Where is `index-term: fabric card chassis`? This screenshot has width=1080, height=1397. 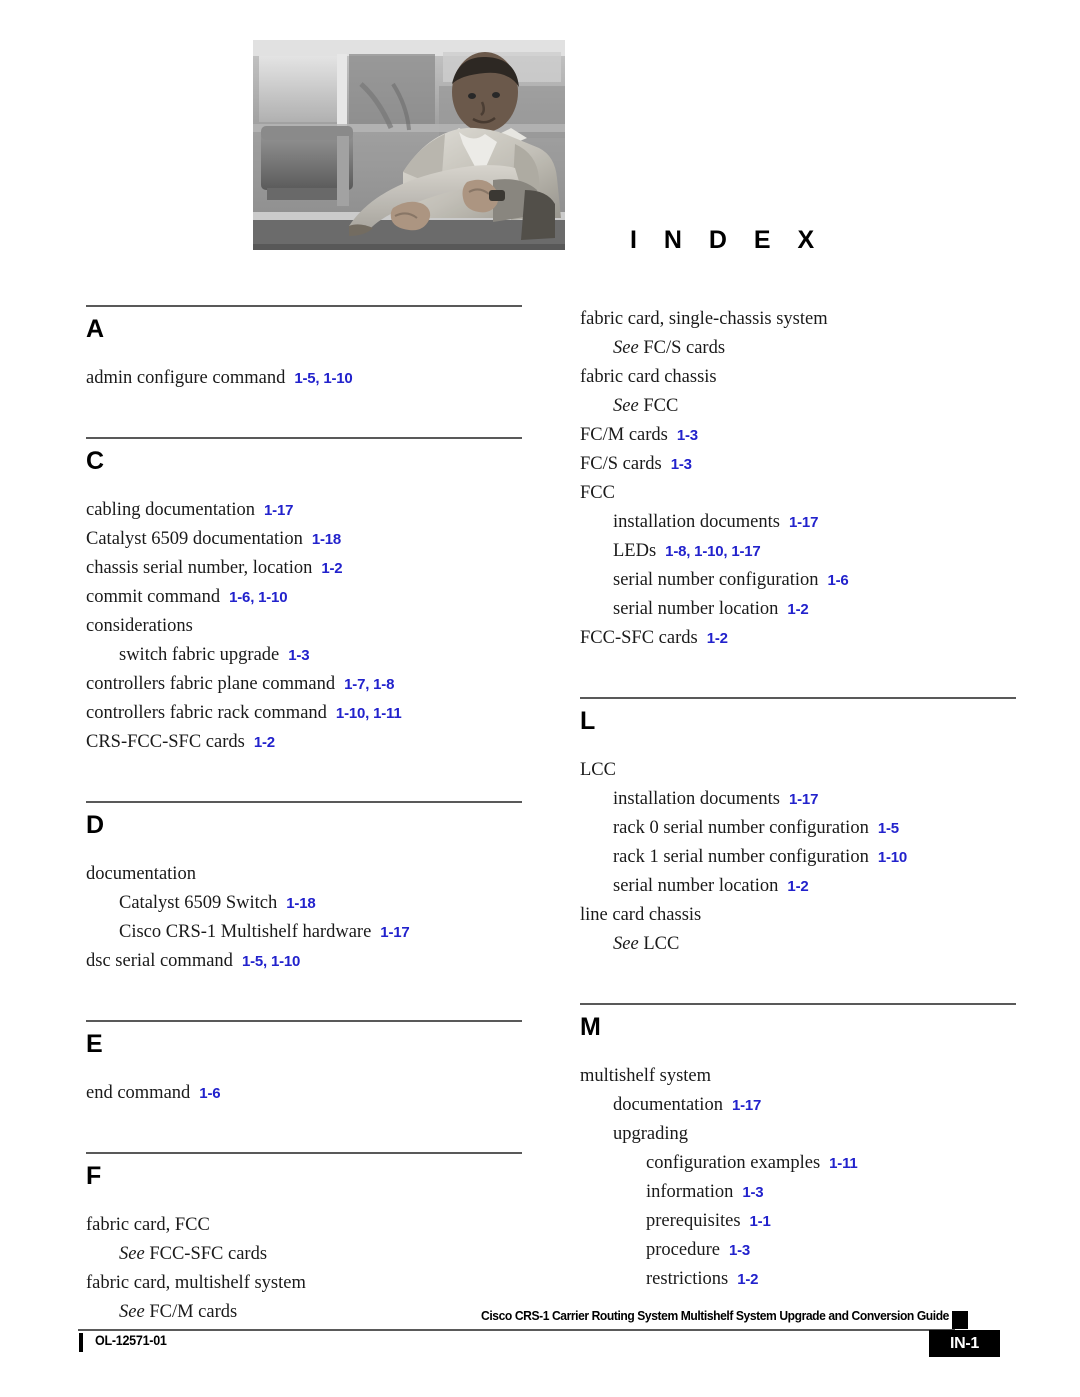
index-term: fabric card chassis is located at coordinates (648, 377).